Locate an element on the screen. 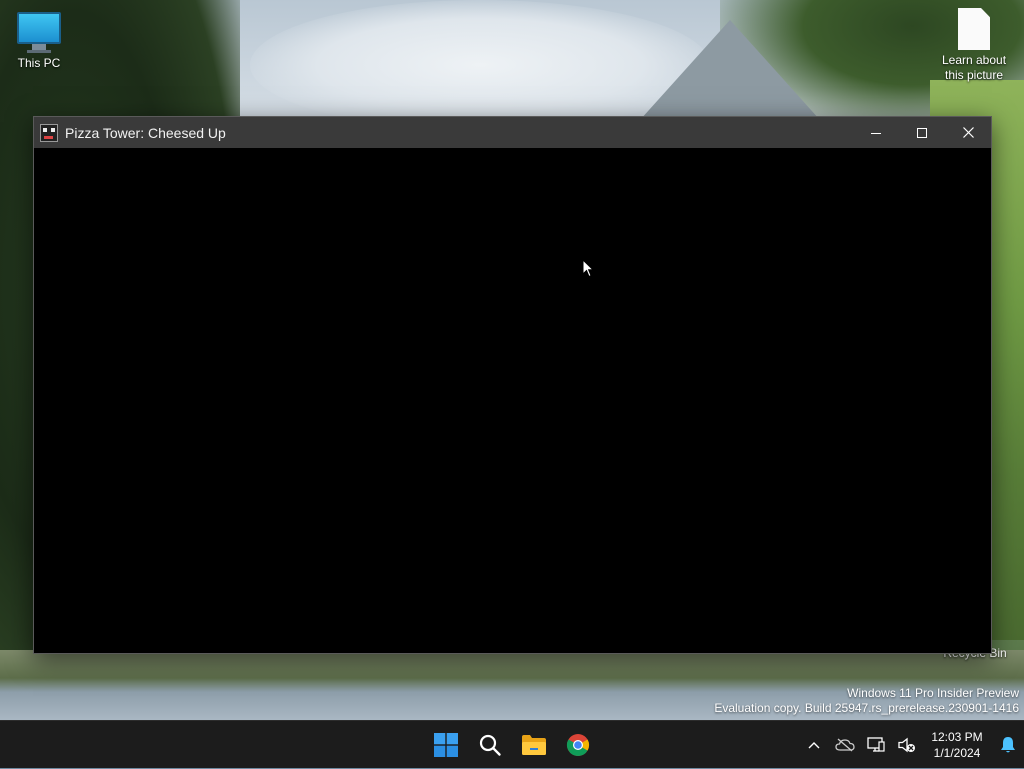 The width and height of the screenshot is (1024, 769). desktop-icon-learn-about-picture: Learn about this picture is located at coordinates (974, 45).